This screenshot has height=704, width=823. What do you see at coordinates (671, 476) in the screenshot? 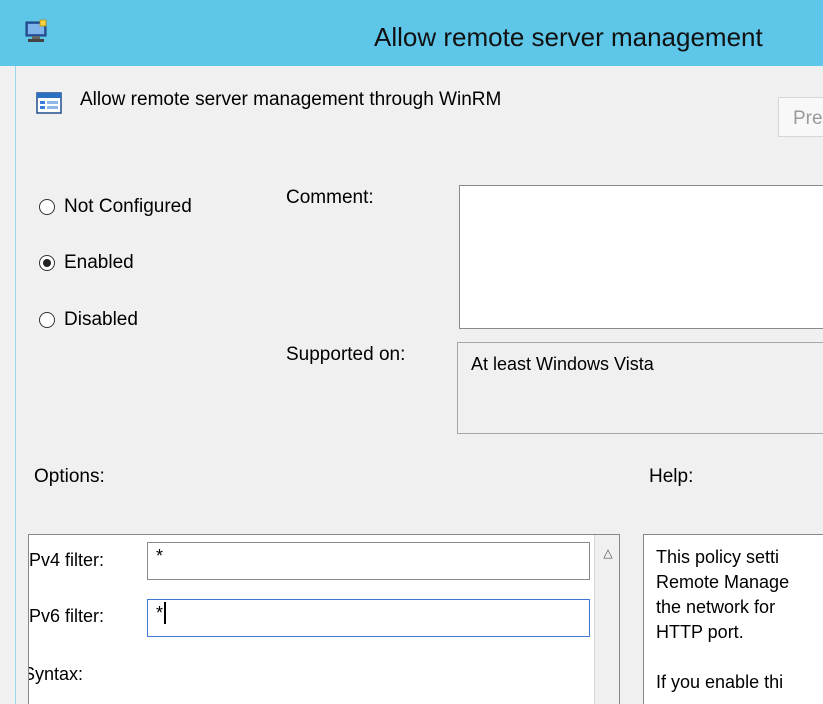
I see `help-label: Help:` at bounding box center [671, 476].